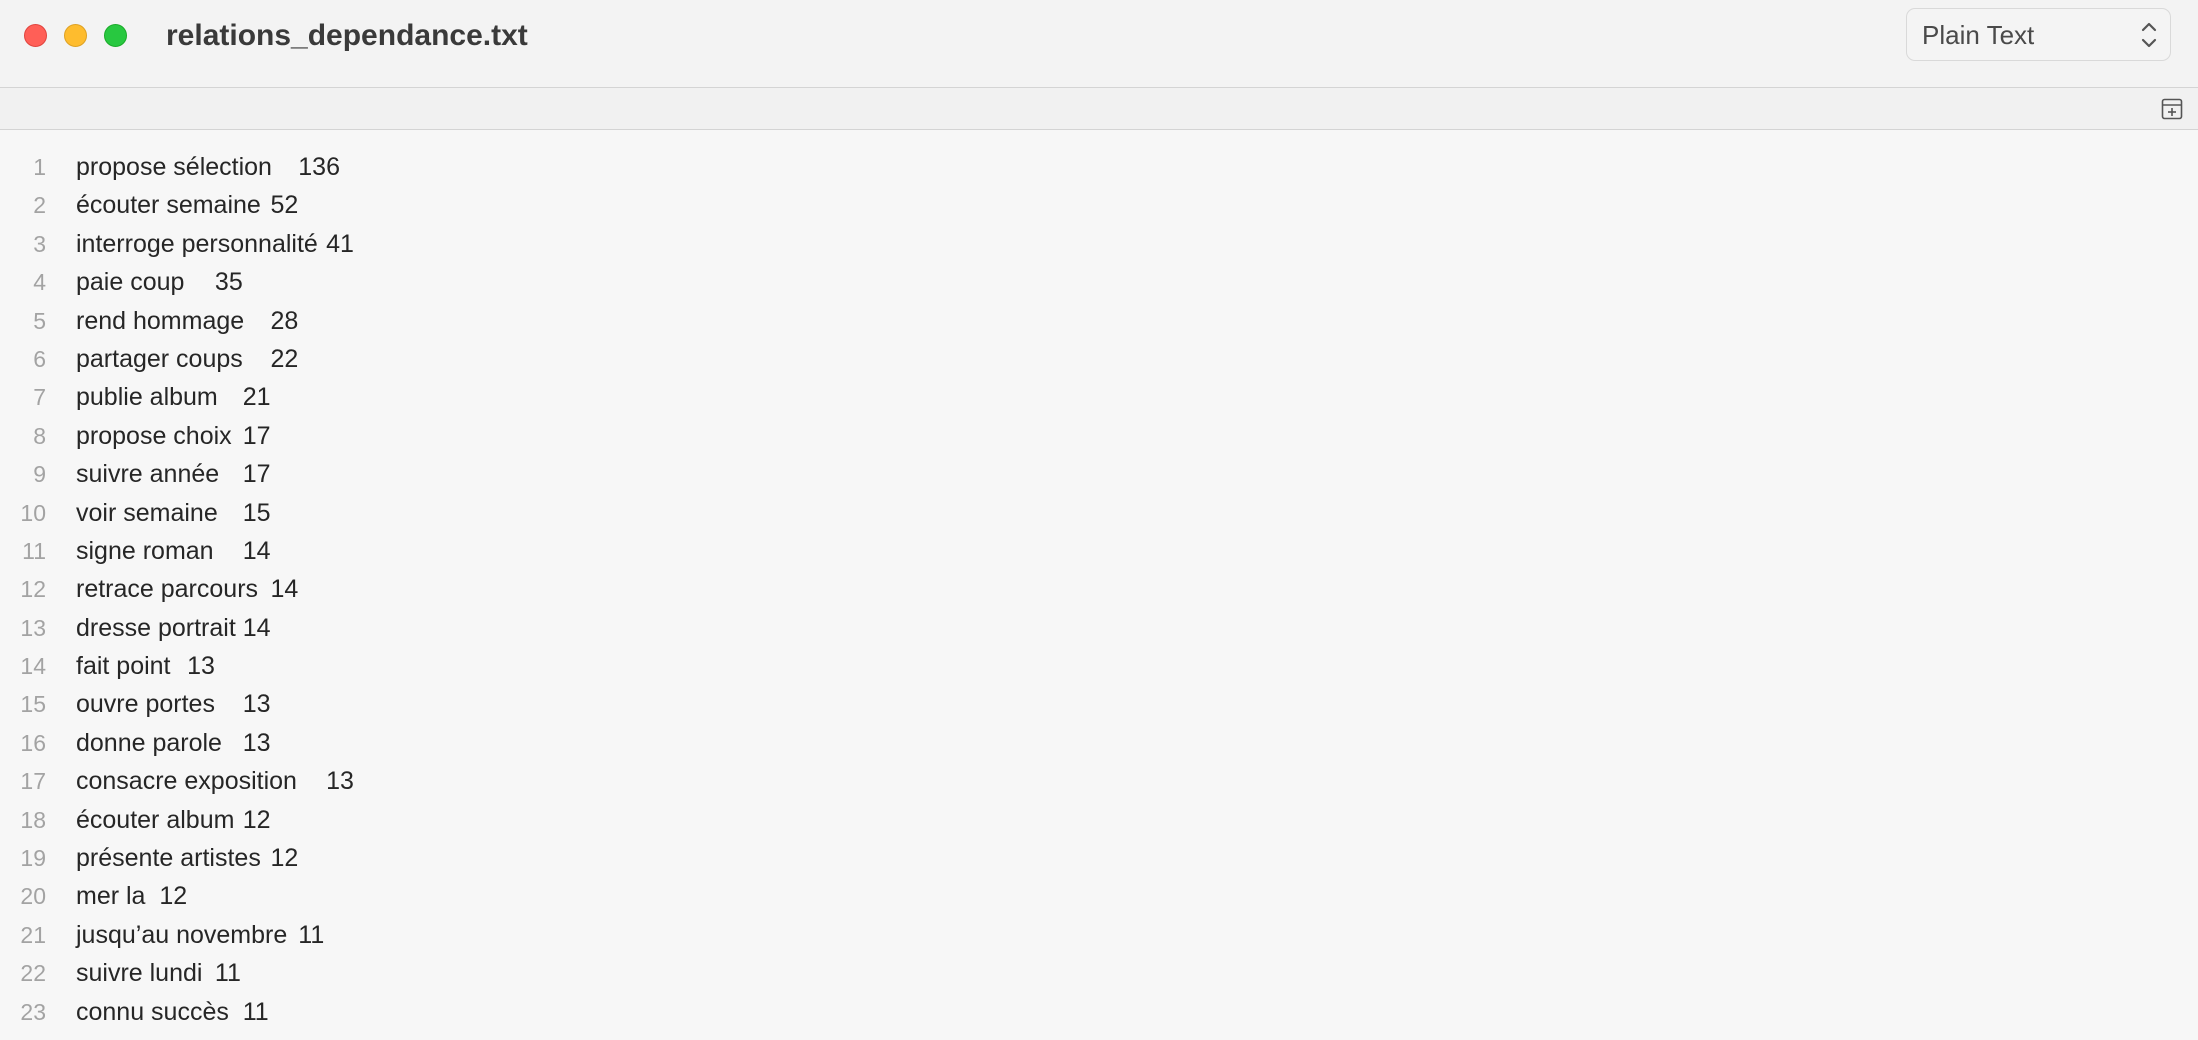  What do you see at coordinates (33, 896) in the screenshot?
I see `line-number: 20` at bounding box center [33, 896].